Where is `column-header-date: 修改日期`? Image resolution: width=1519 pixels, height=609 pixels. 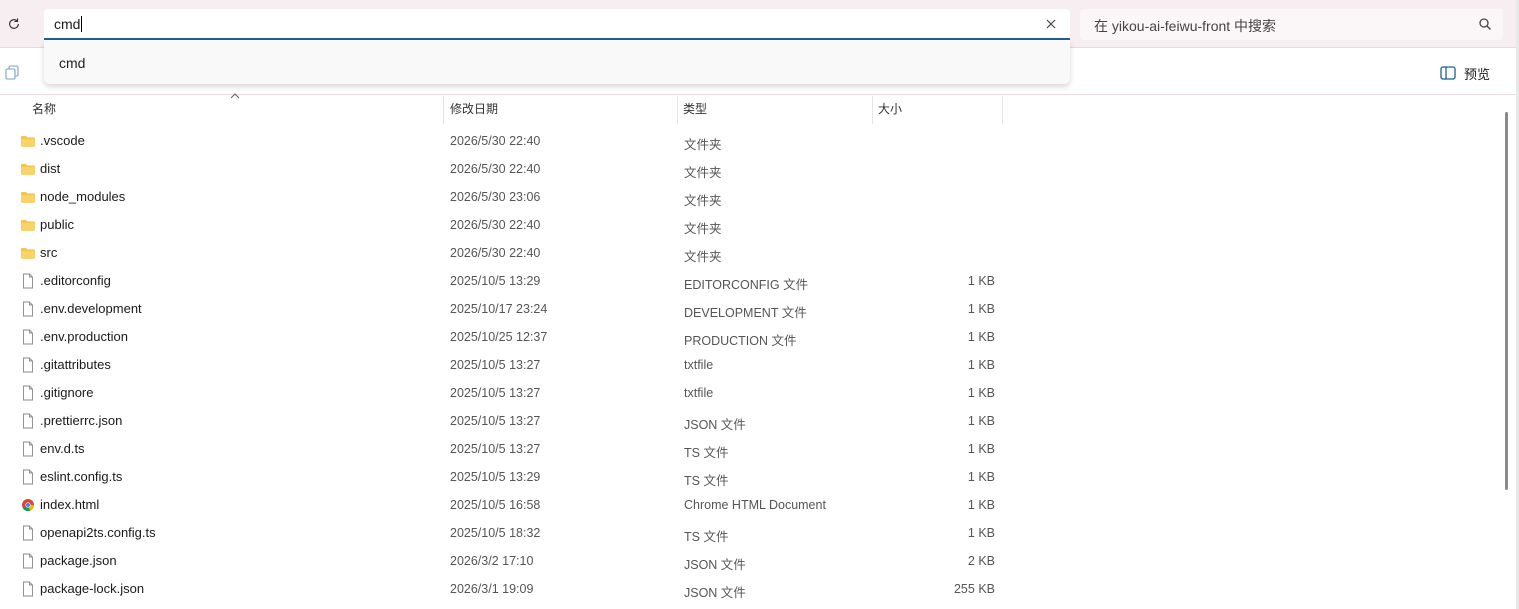 column-header-date: 修改日期 is located at coordinates (560, 110).